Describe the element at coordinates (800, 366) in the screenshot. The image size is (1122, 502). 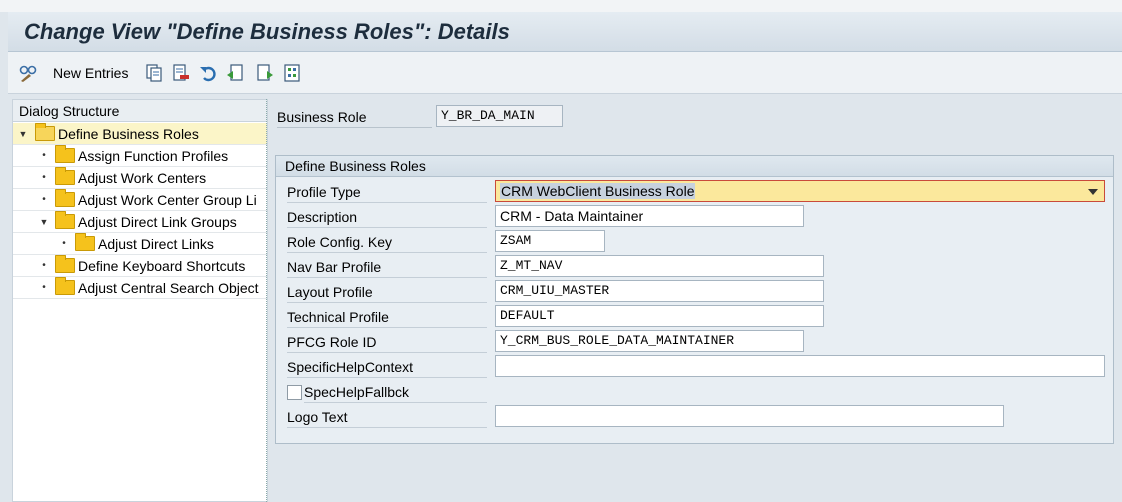
I see `specific-help-context-field` at that location.